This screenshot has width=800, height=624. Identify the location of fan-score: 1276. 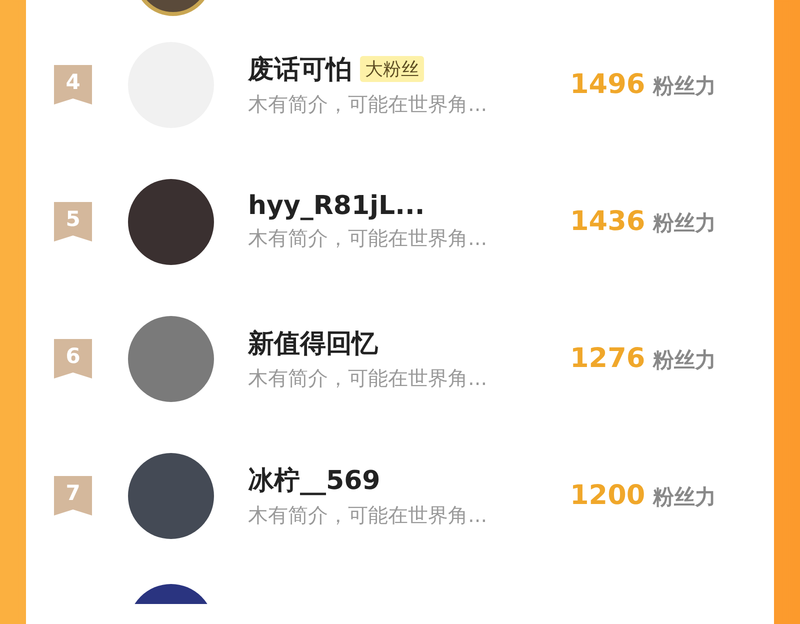
(608, 358).